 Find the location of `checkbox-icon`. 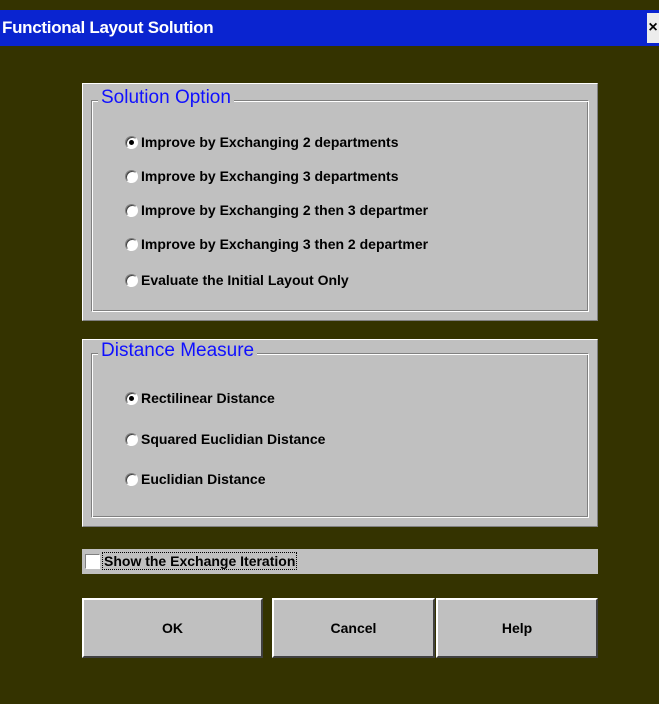

checkbox-icon is located at coordinates (92, 561).